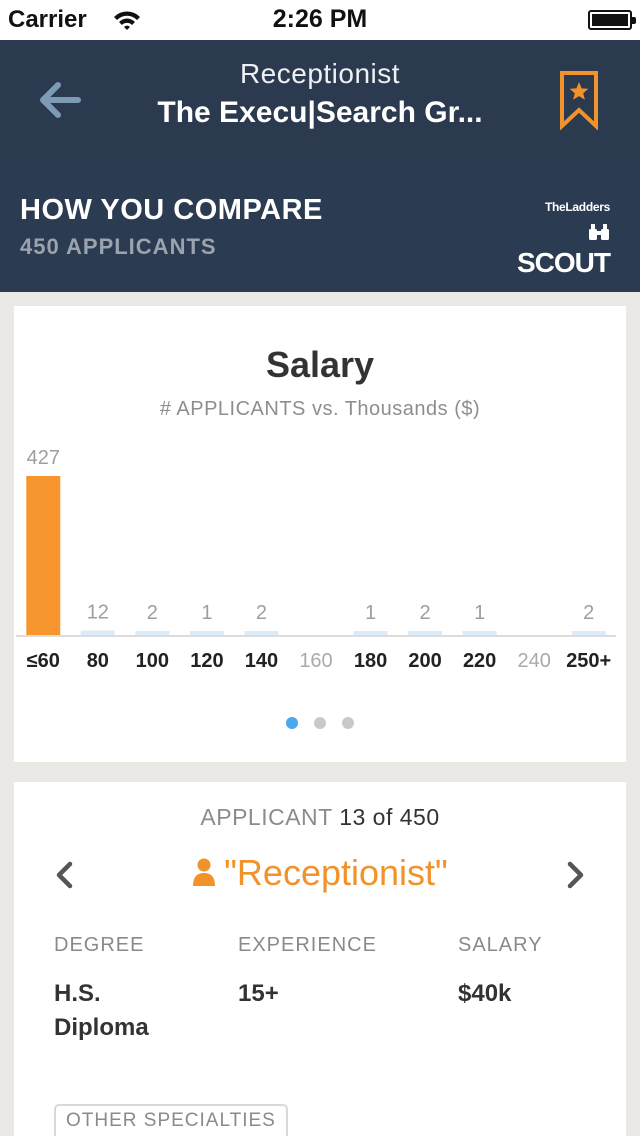  I want to click on chart-tick-label: 250+, so click(588, 661).